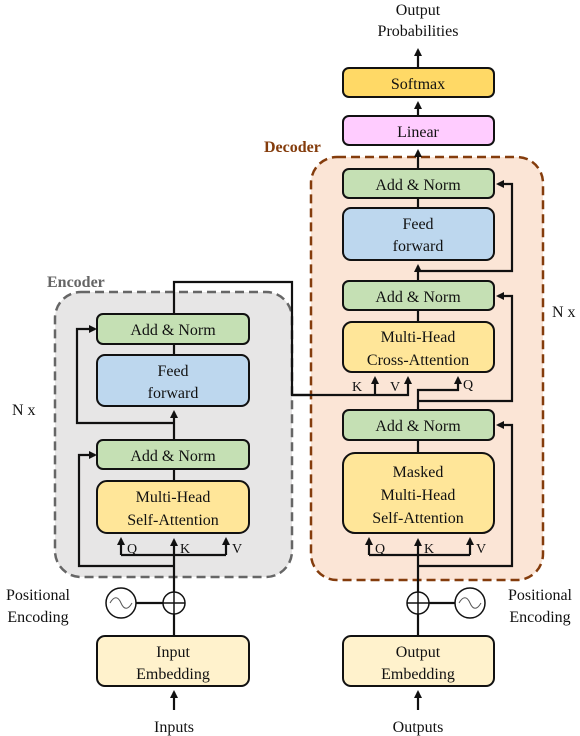 Image resolution: width=580 pixels, height=736 pixels. I want to click on encoder-positional-line1: Positional, so click(38, 595).